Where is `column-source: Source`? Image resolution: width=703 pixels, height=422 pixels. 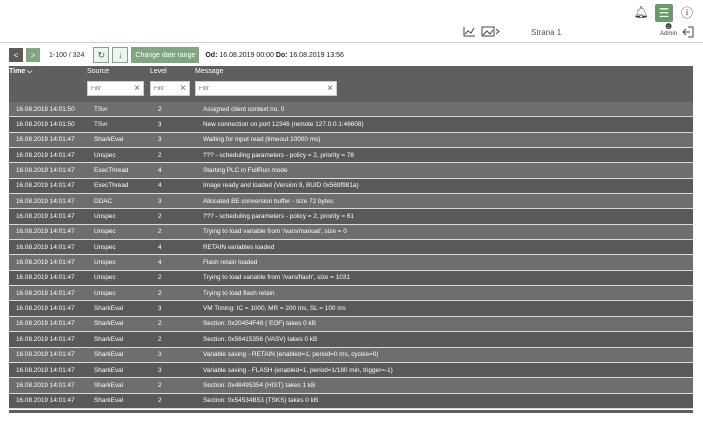 column-source: Source is located at coordinates (98, 71).